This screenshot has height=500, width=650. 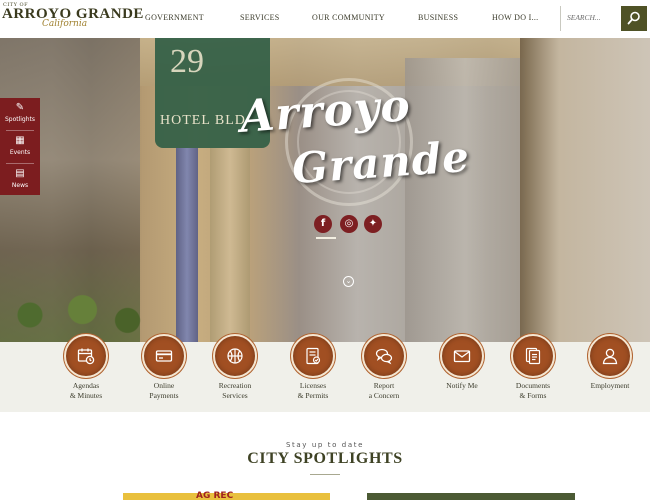 What do you see at coordinates (187, 61) in the screenshot?
I see `awning-number: 29` at bounding box center [187, 61].